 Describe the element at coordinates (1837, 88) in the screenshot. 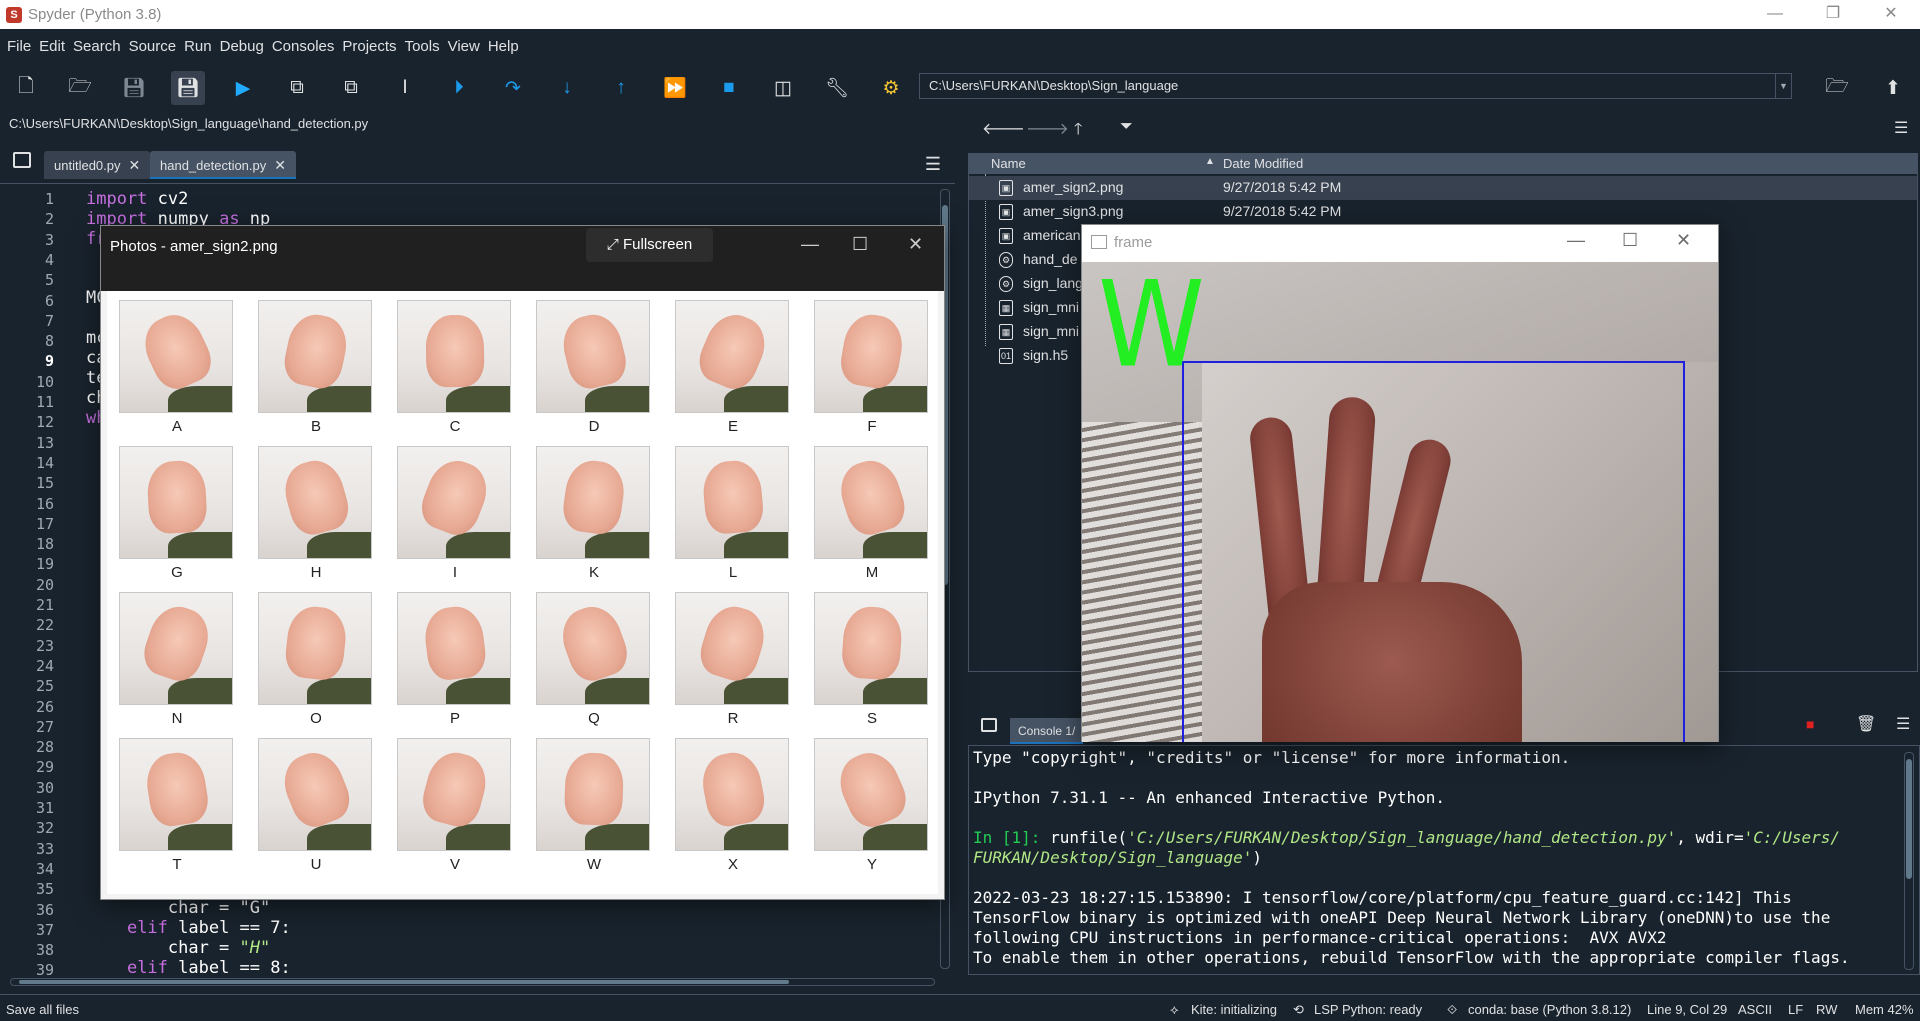

I see `browse-directory-icon: 🗁` at that location.